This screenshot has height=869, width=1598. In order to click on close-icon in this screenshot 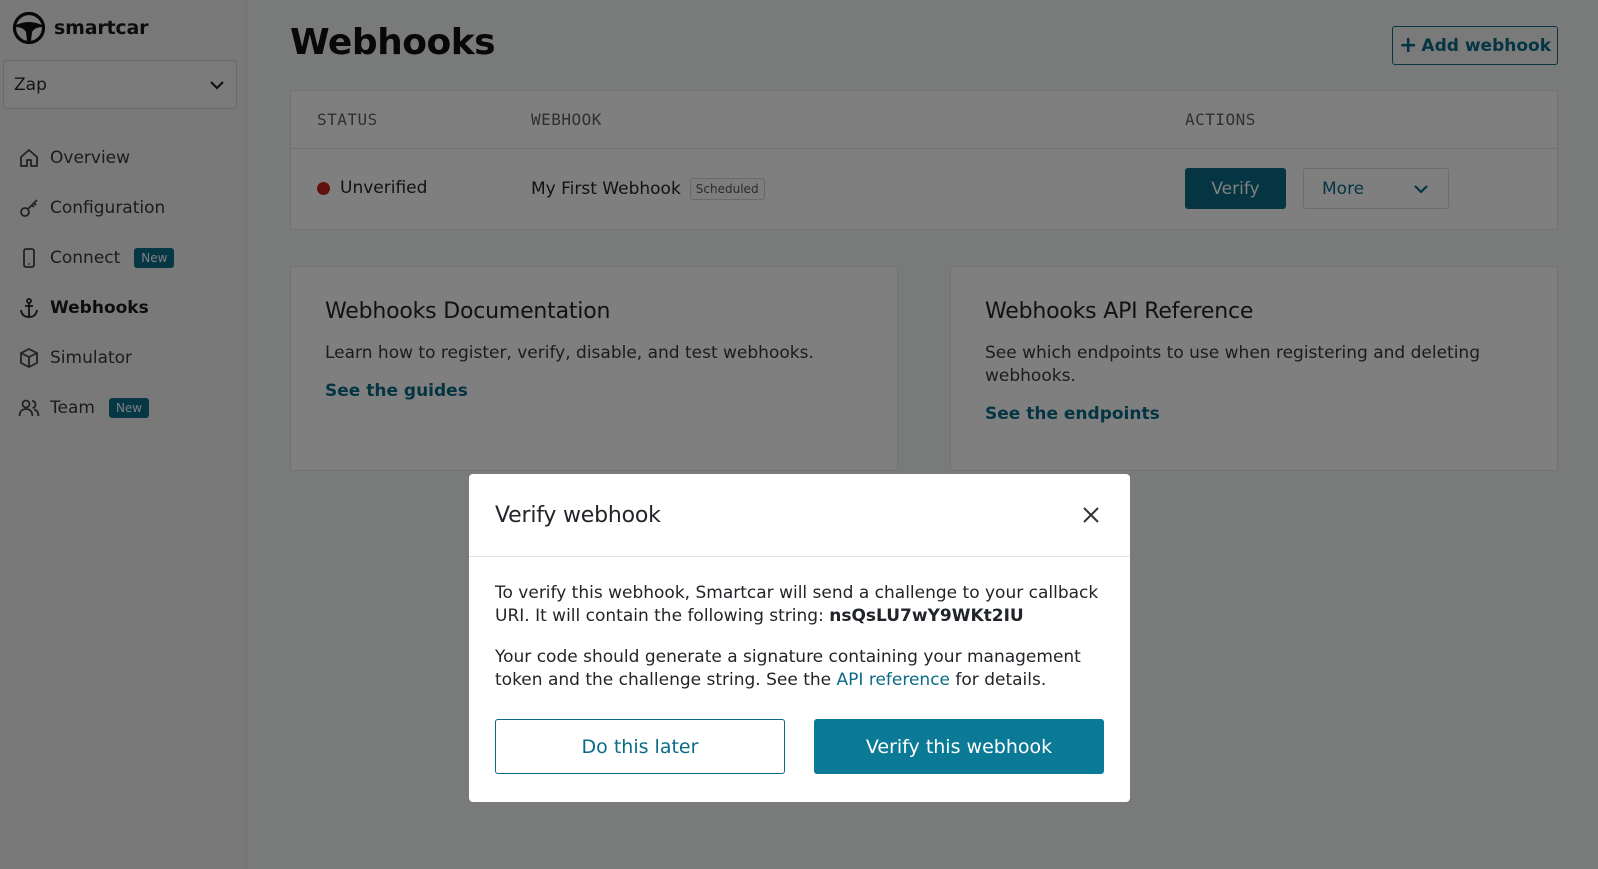, I will do `click(1091, 515)`.